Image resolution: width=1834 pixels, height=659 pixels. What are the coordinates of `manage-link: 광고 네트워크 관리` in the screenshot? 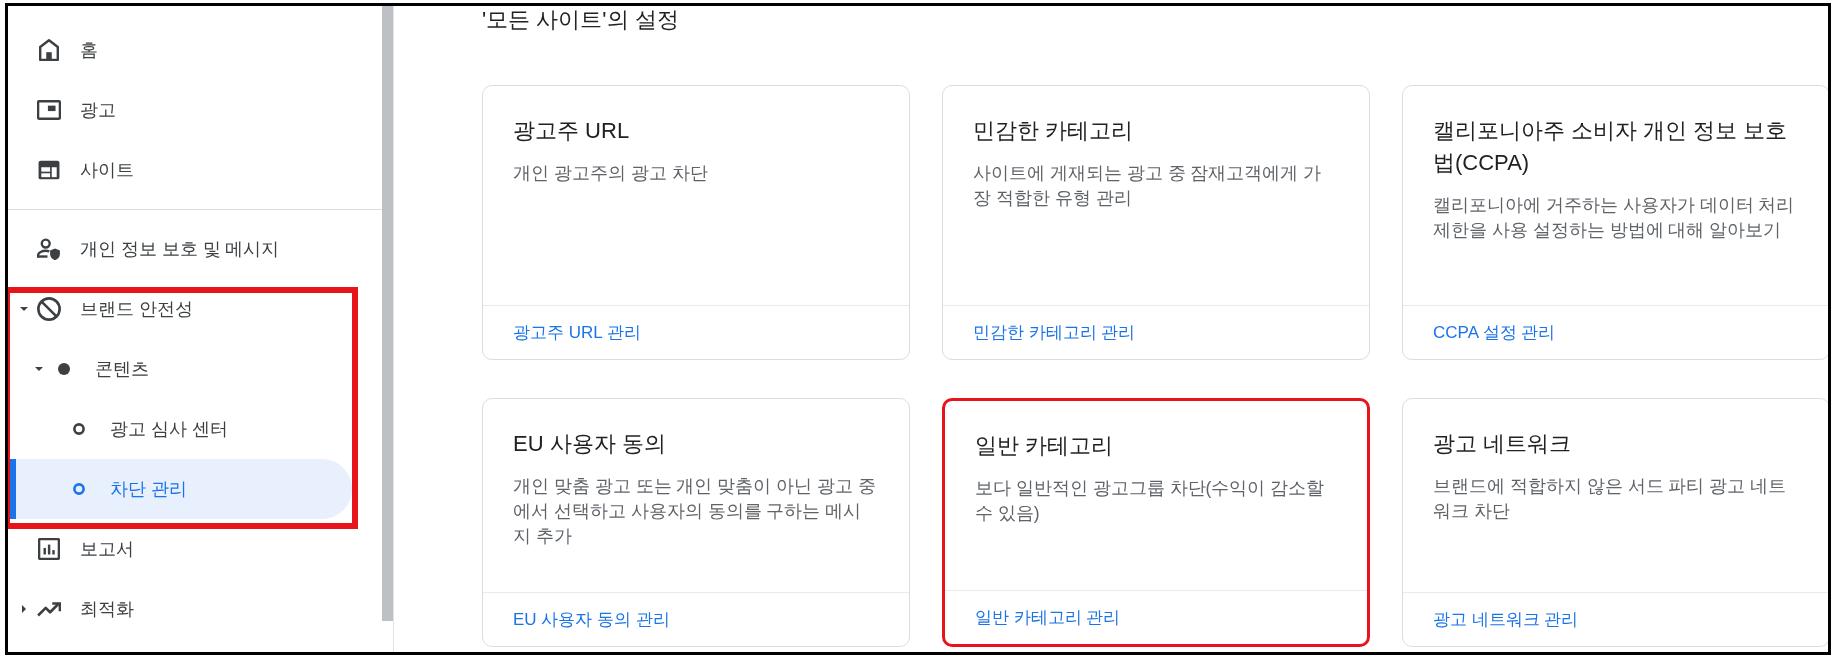 It's located at (1506, 619).